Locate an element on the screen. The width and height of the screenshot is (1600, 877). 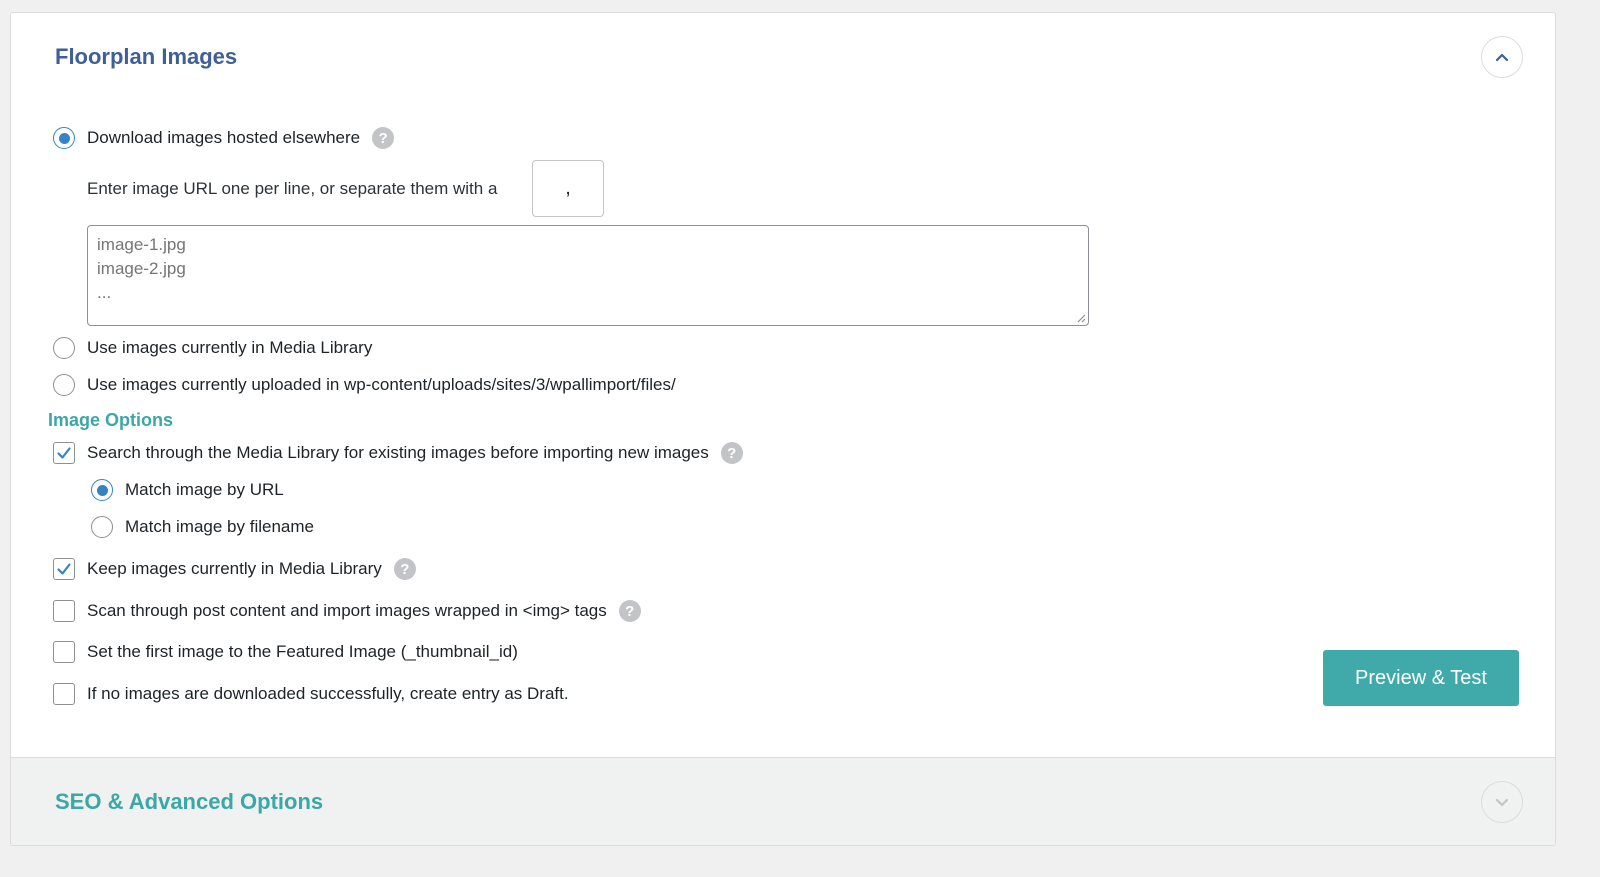
seo-advanced-section: SEO & Advanced Options is located at coordinates (783, 801).